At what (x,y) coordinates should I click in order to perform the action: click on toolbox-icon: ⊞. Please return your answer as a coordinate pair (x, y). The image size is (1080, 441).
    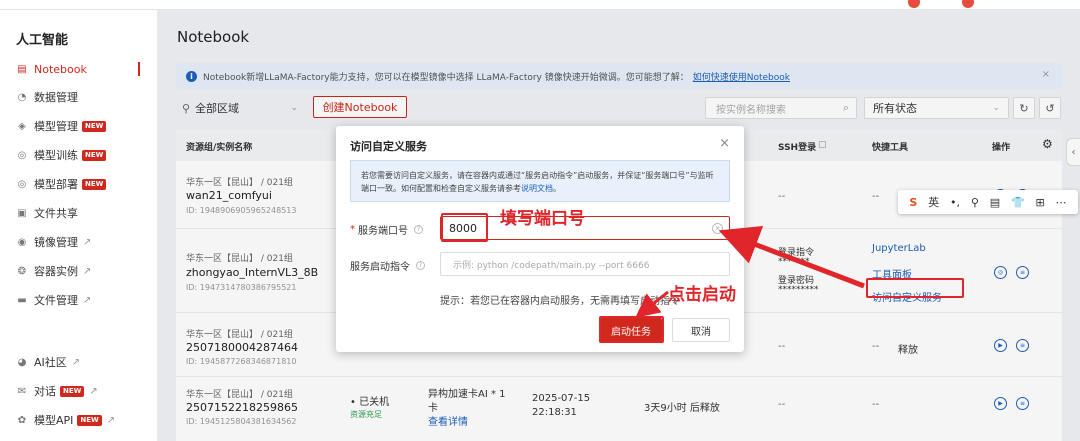
    Looking at the image, I should click on (1039, 202).